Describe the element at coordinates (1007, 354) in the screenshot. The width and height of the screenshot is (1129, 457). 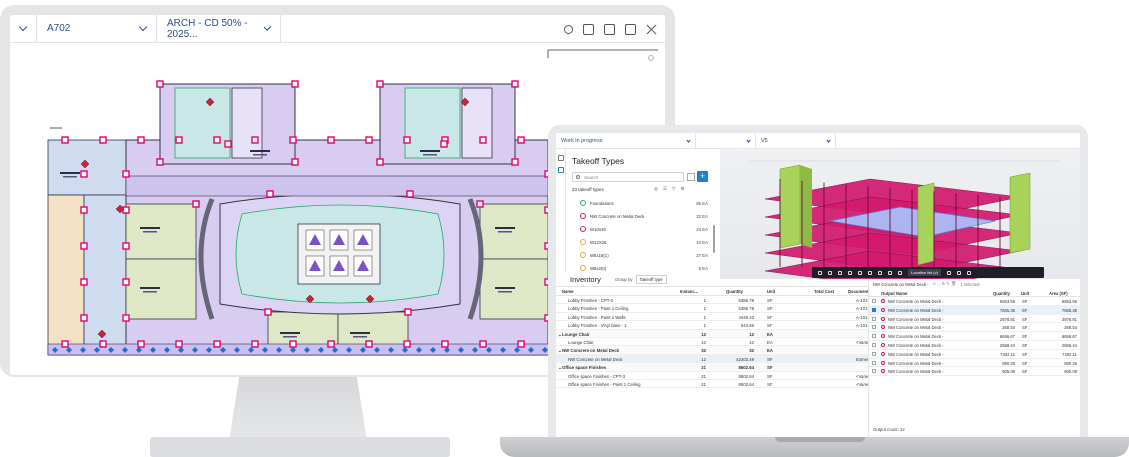
I see `cell-qty: 7302.11` at that location.